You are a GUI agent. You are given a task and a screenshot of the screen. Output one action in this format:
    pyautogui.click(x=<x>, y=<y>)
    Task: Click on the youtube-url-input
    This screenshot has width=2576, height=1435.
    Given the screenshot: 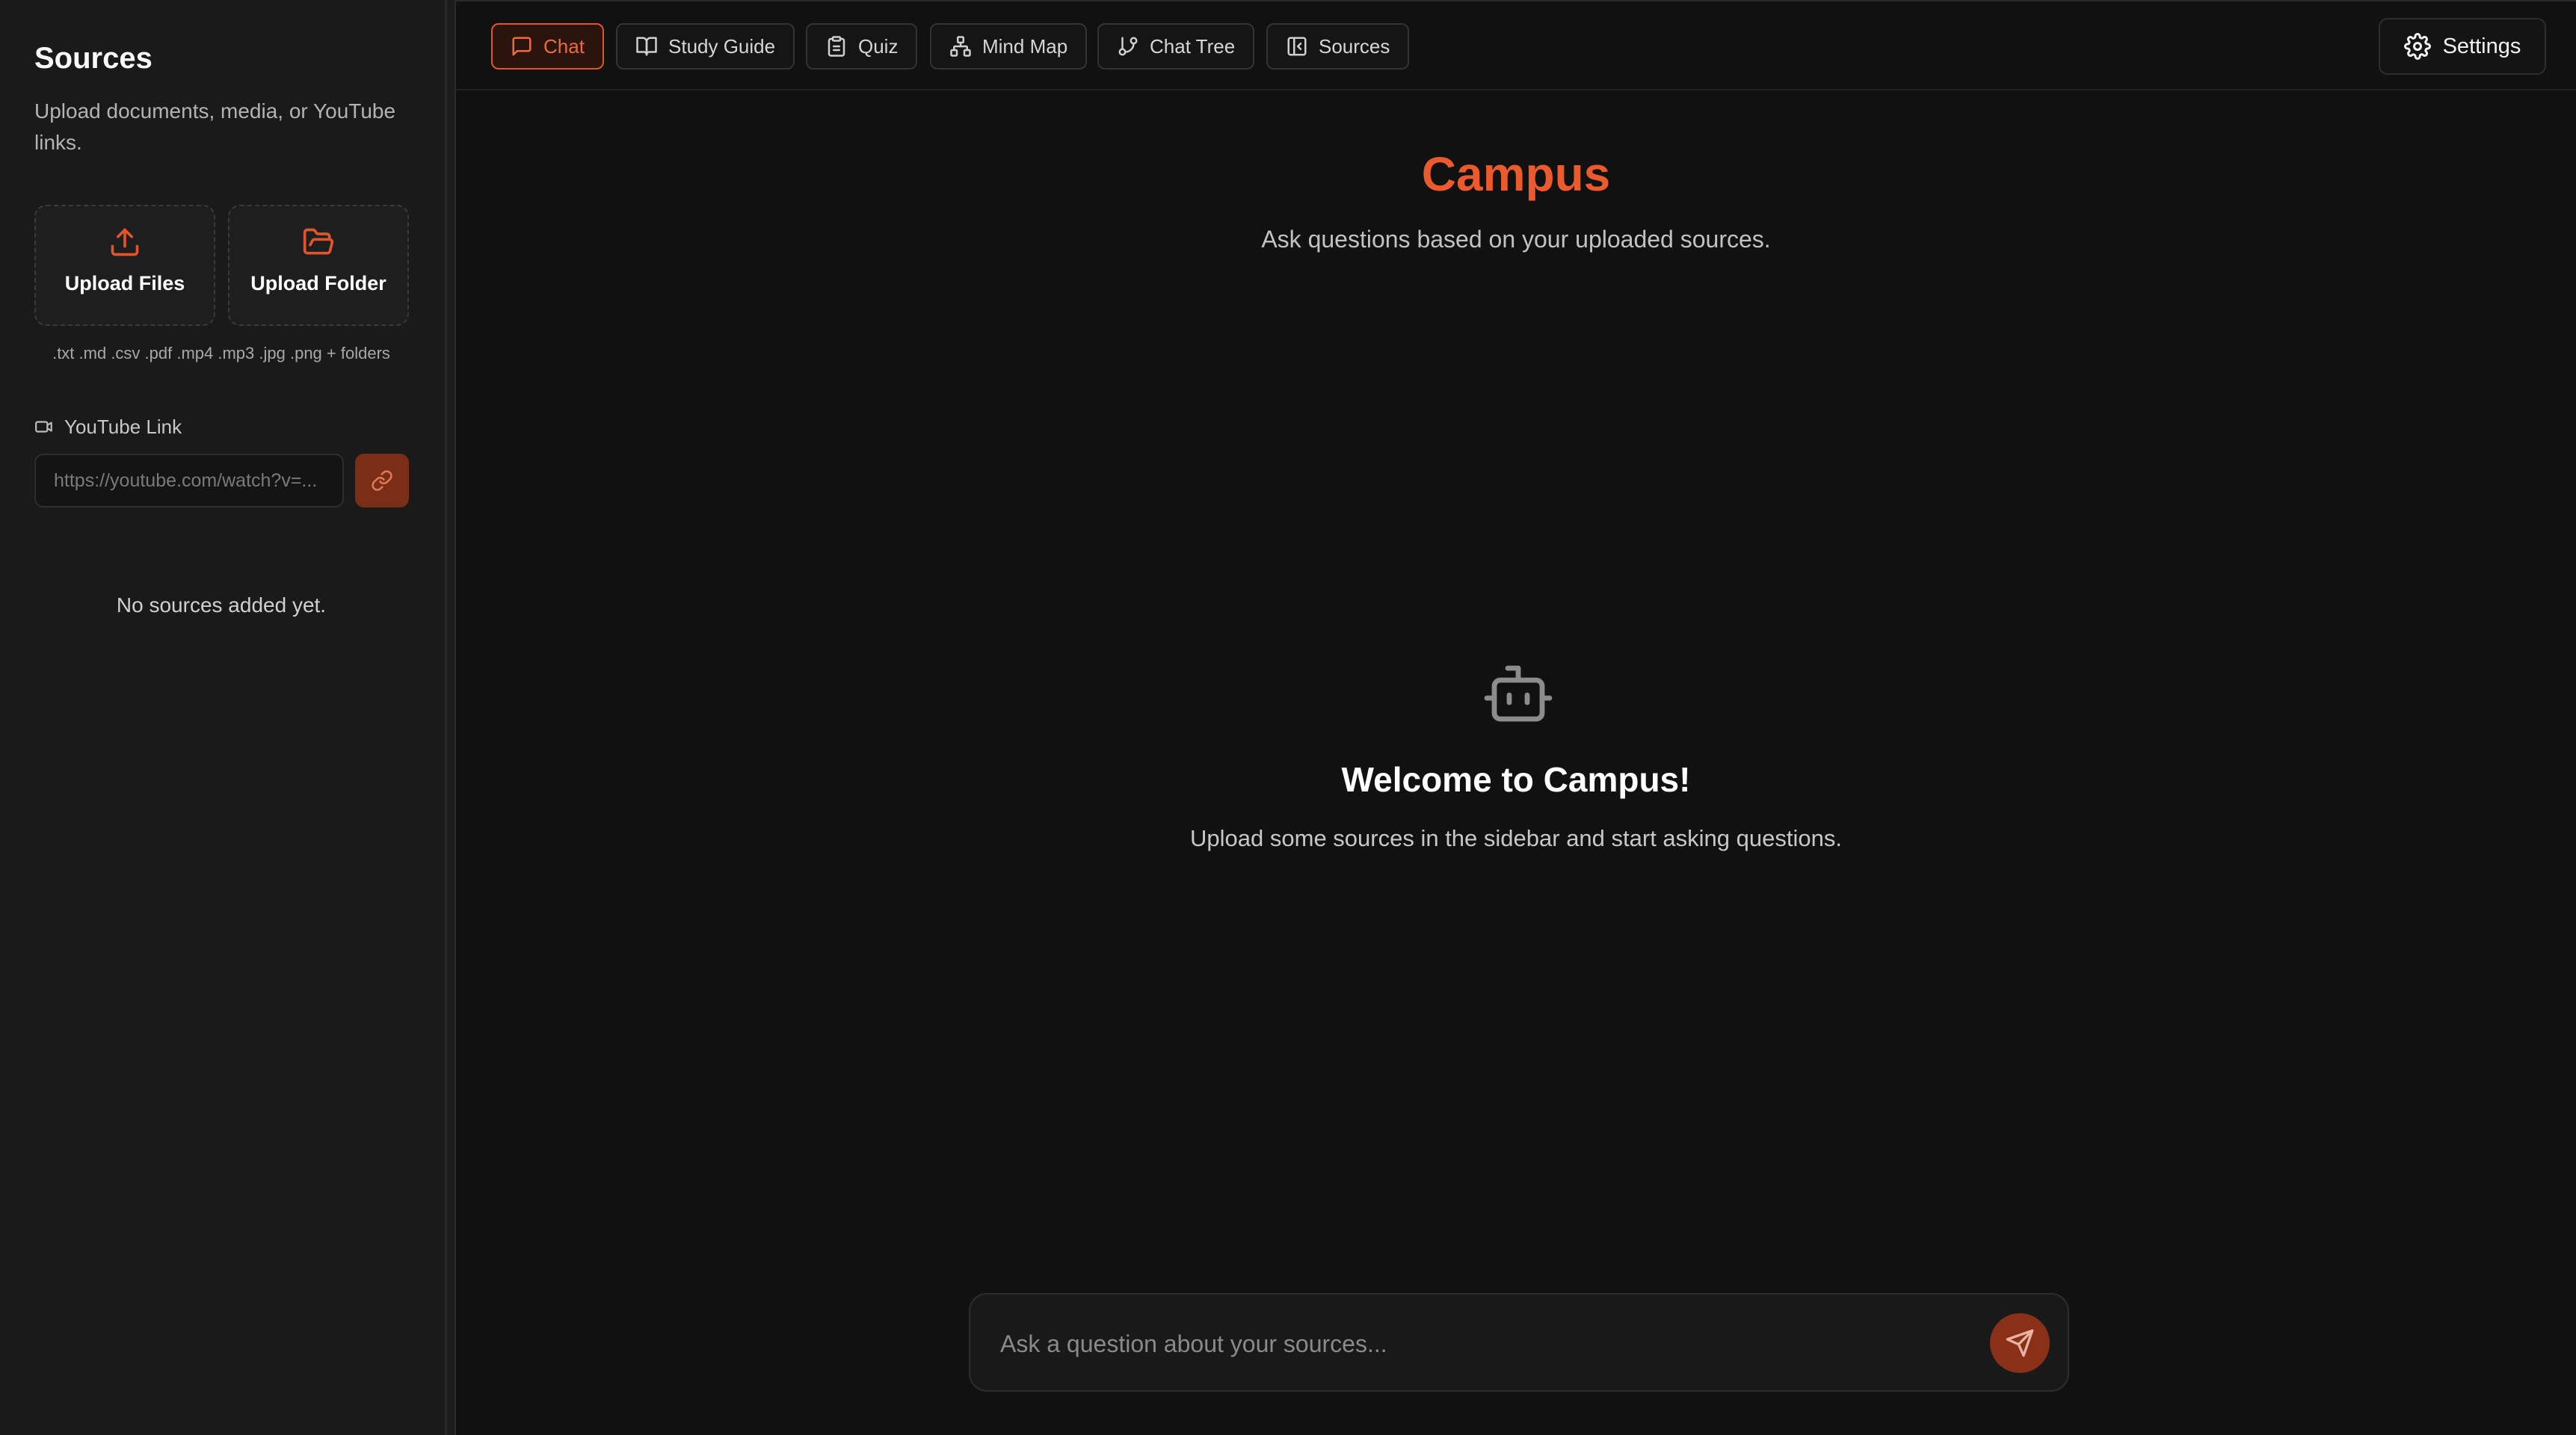 What is the action you would take?
    pyautogui.click(x=189, y=481)
    